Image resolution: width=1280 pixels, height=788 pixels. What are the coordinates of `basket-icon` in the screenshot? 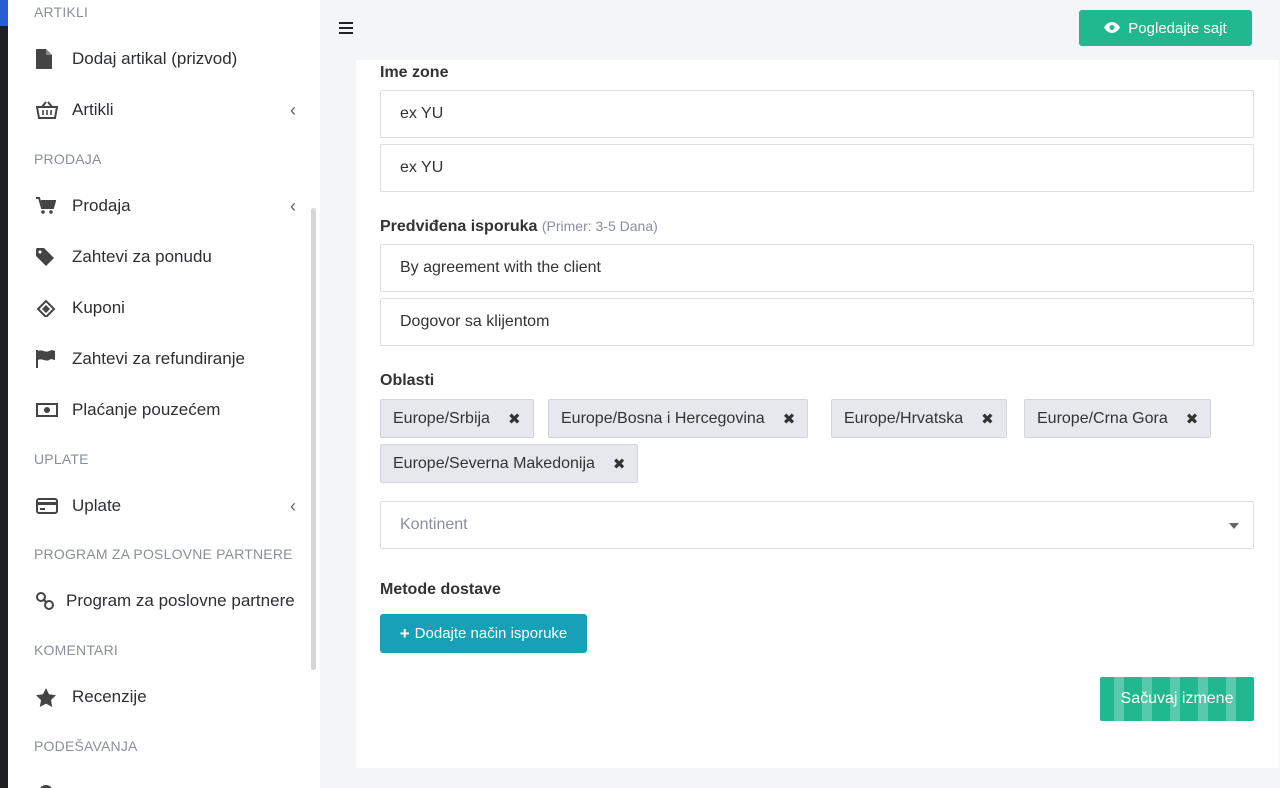 It's located at (49, 110).